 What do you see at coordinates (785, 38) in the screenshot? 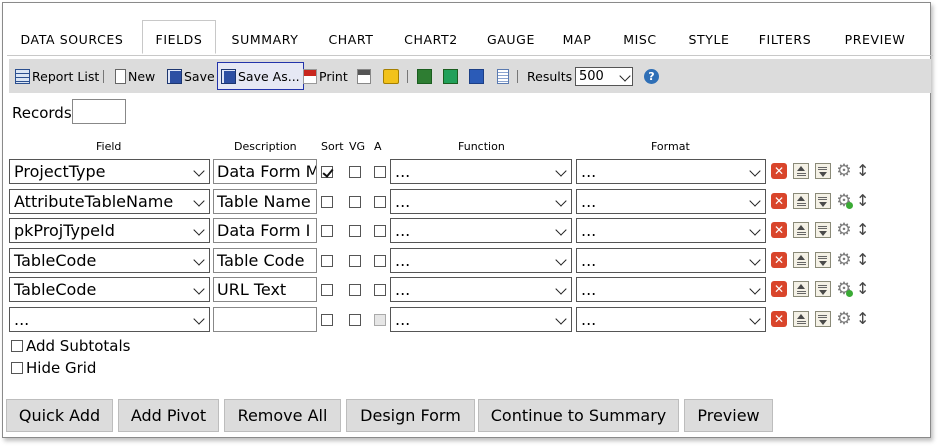
I see `tab-filters: FILTERS` at bounding box center [785, 38].